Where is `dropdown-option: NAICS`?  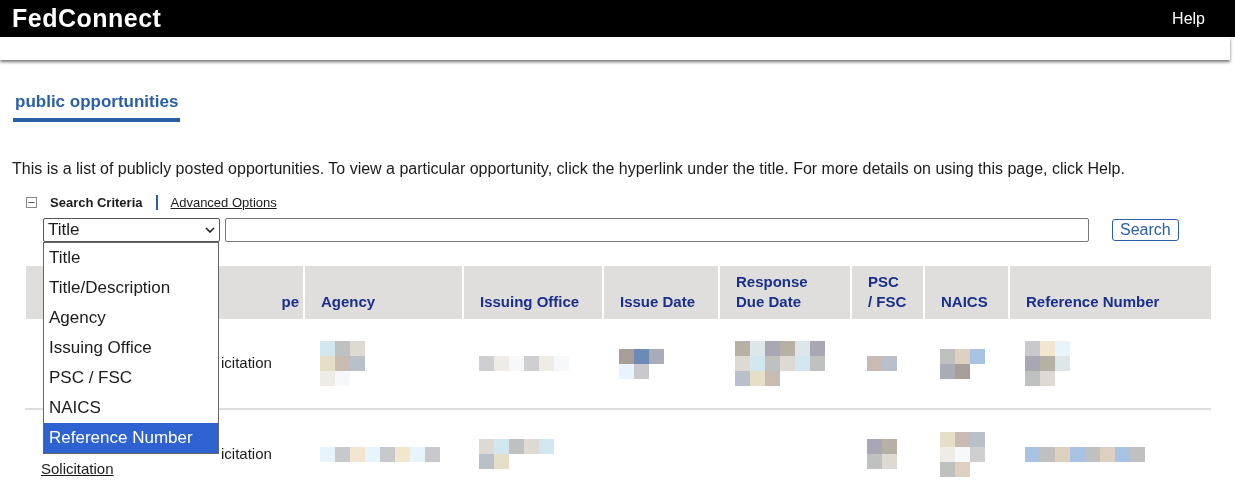
dropdown-option: NAICS is located at coordinates (131, 408).